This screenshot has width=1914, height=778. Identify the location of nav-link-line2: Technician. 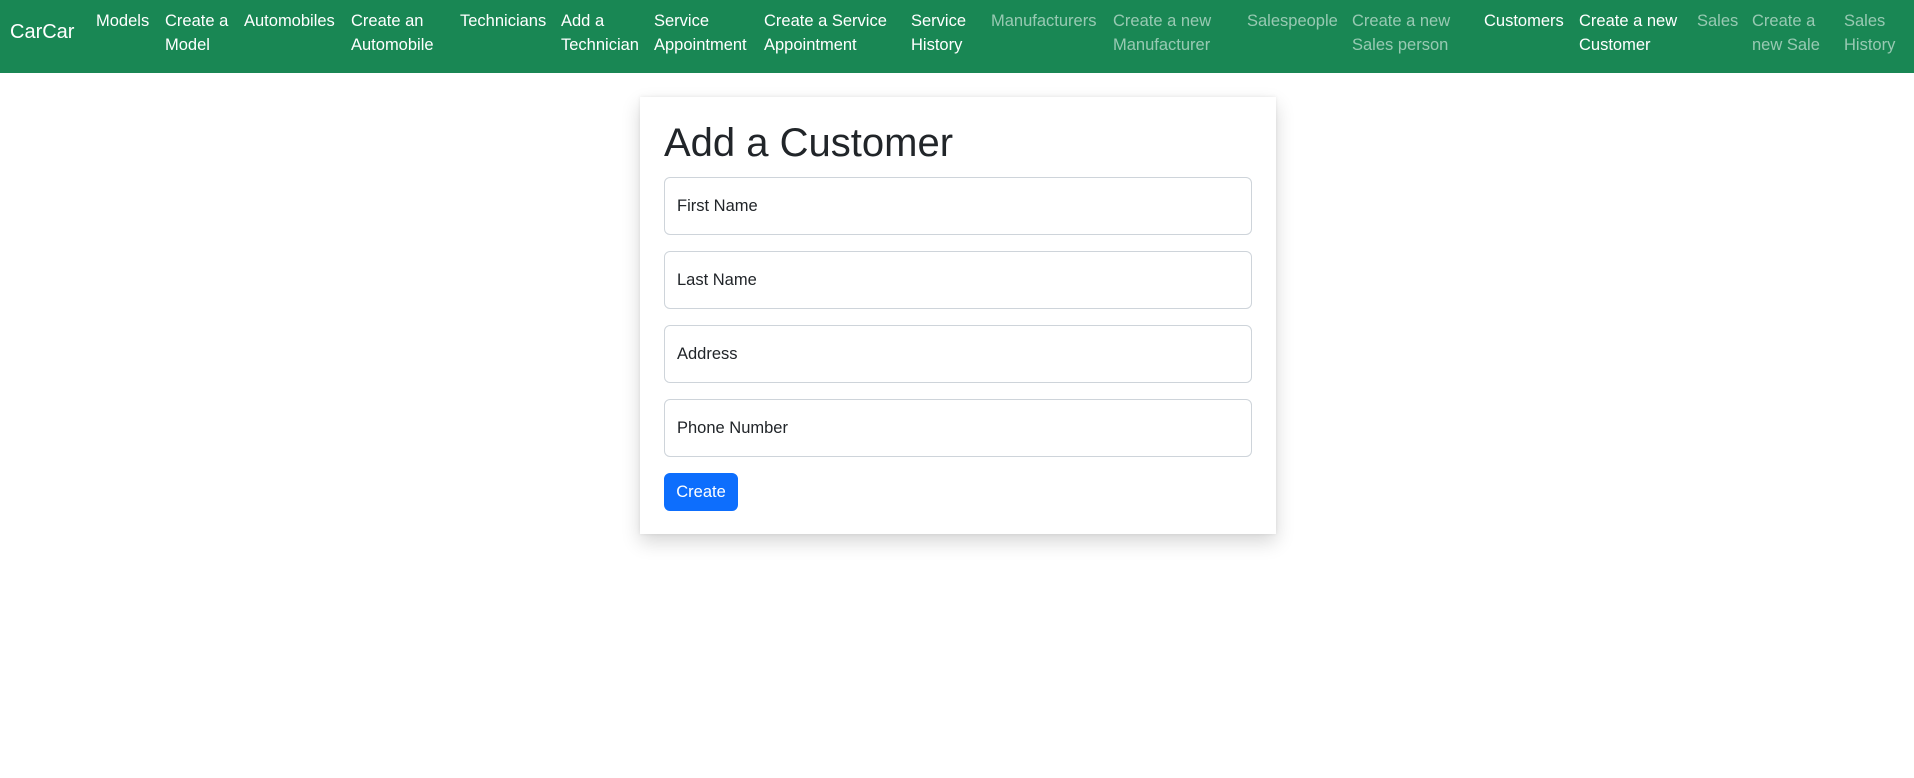
(600, 45).